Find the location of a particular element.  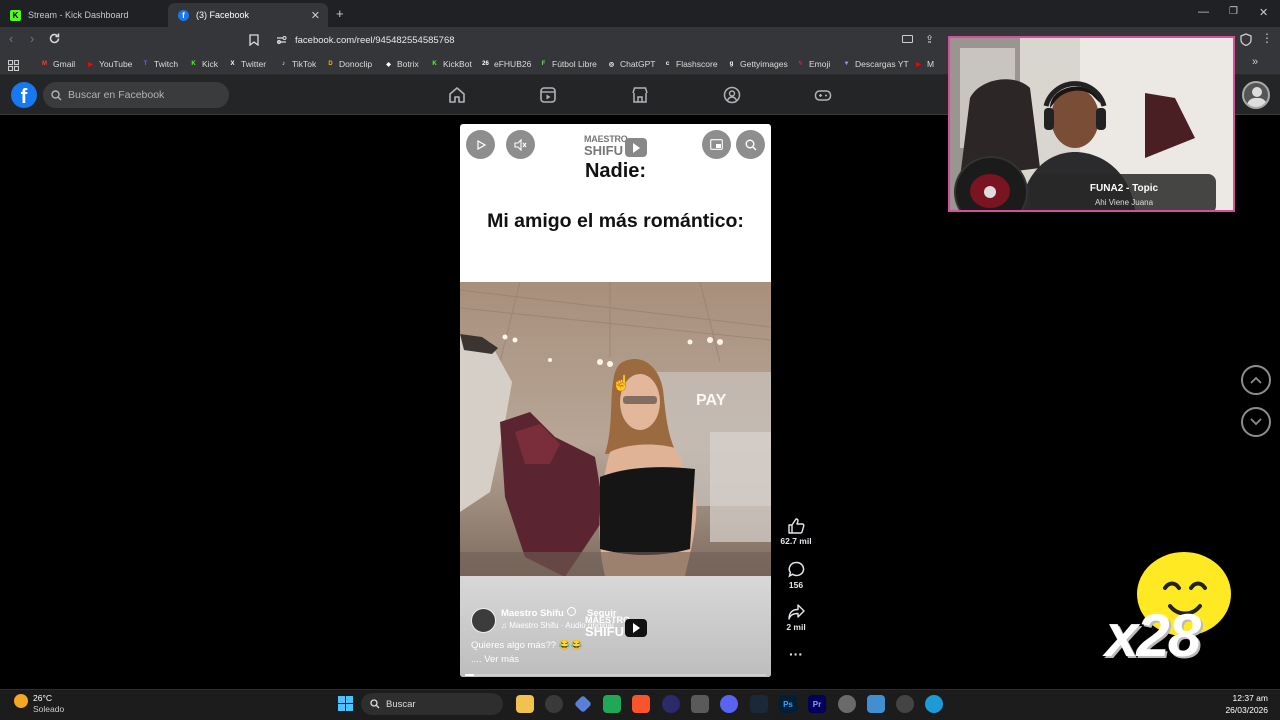

bookmark-page-icon is located at coordinates (254, 42).